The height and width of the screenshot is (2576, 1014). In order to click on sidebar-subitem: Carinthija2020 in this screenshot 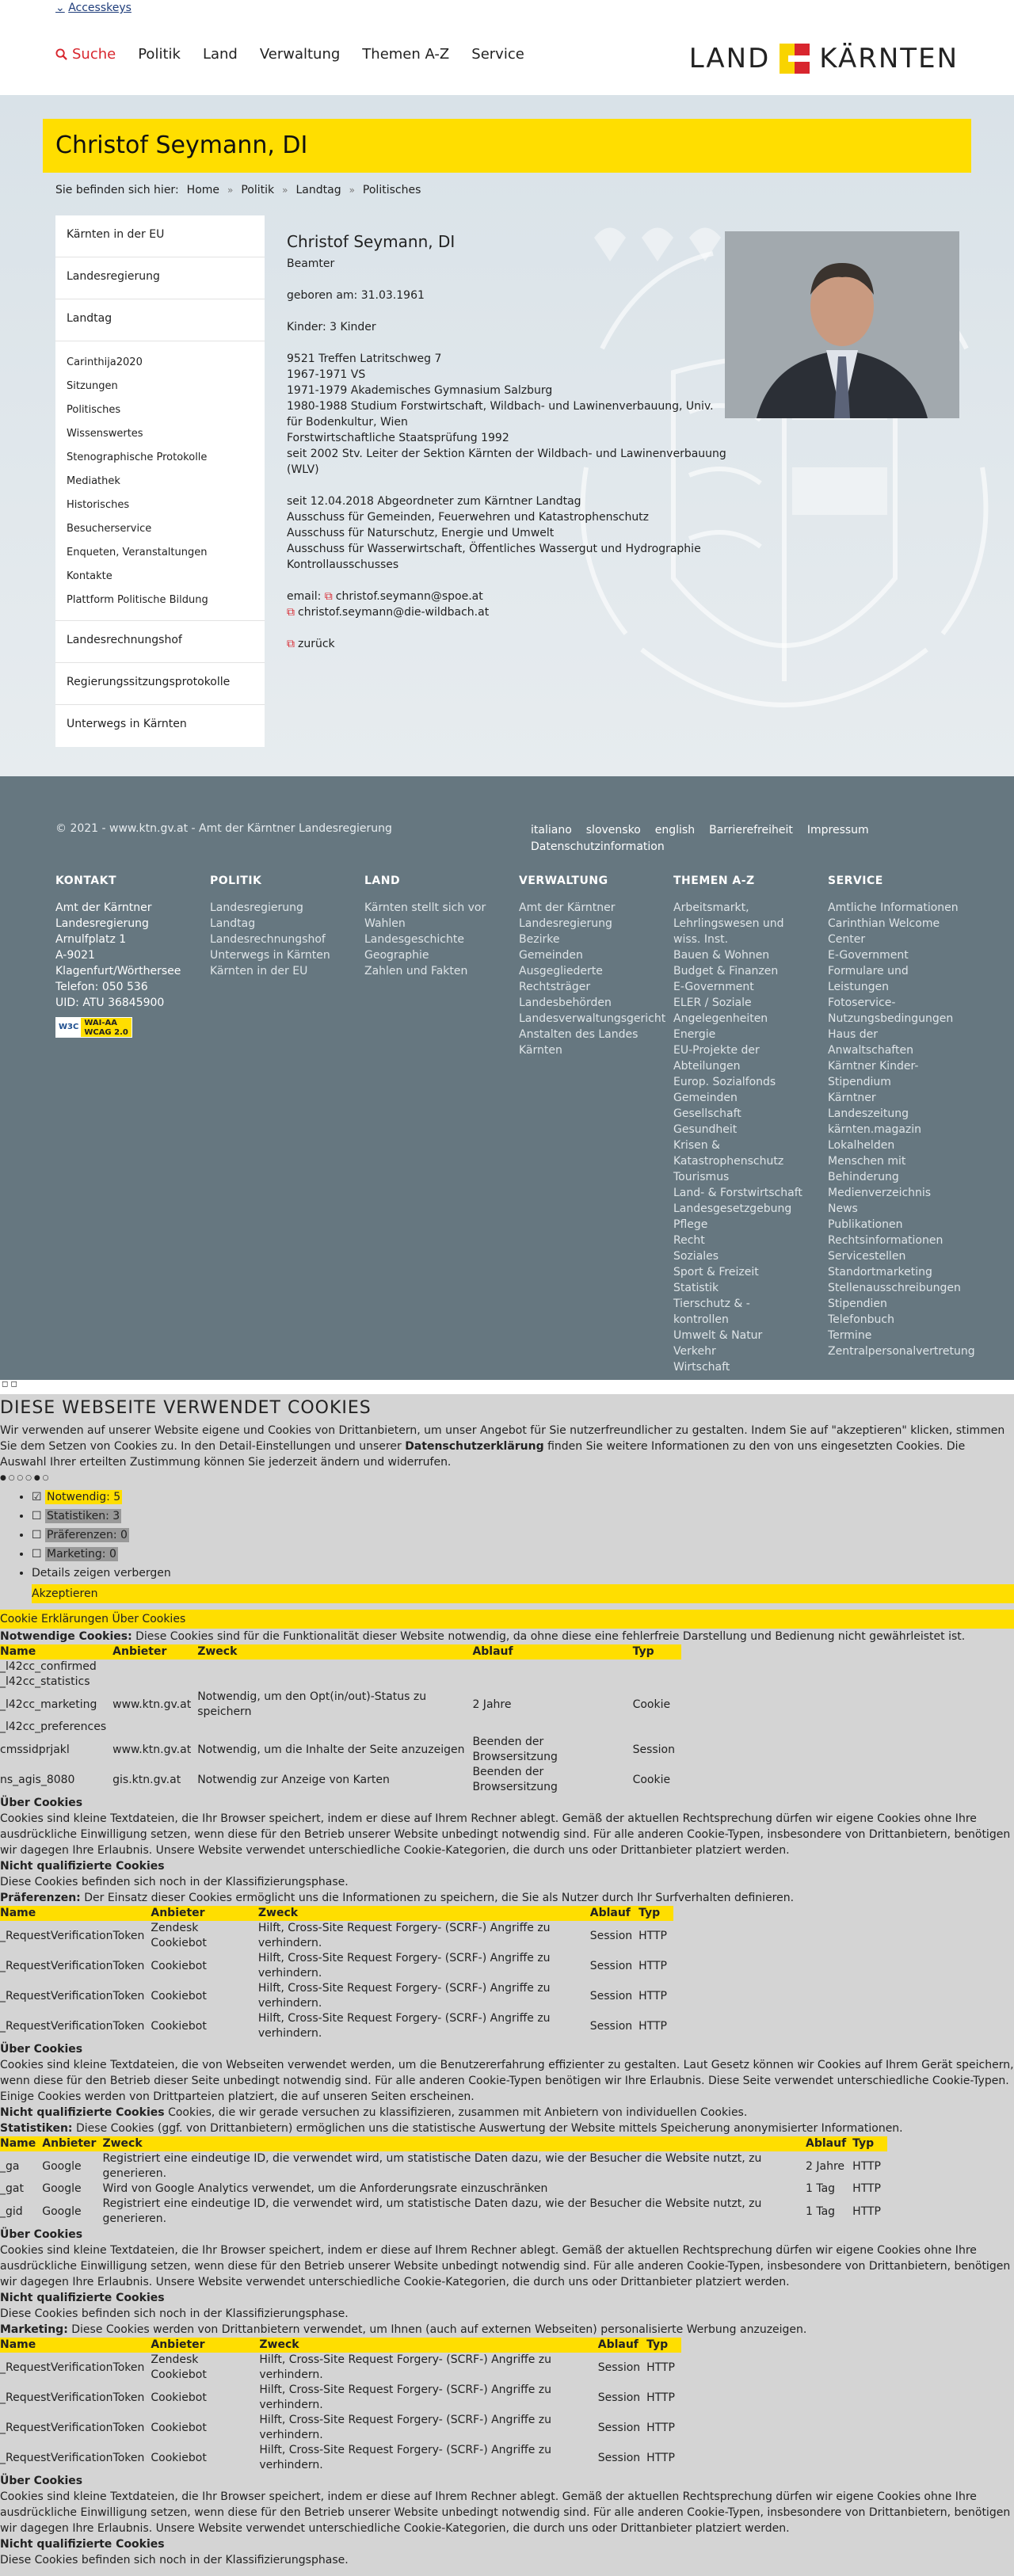, I will do `click(160, 363)`.